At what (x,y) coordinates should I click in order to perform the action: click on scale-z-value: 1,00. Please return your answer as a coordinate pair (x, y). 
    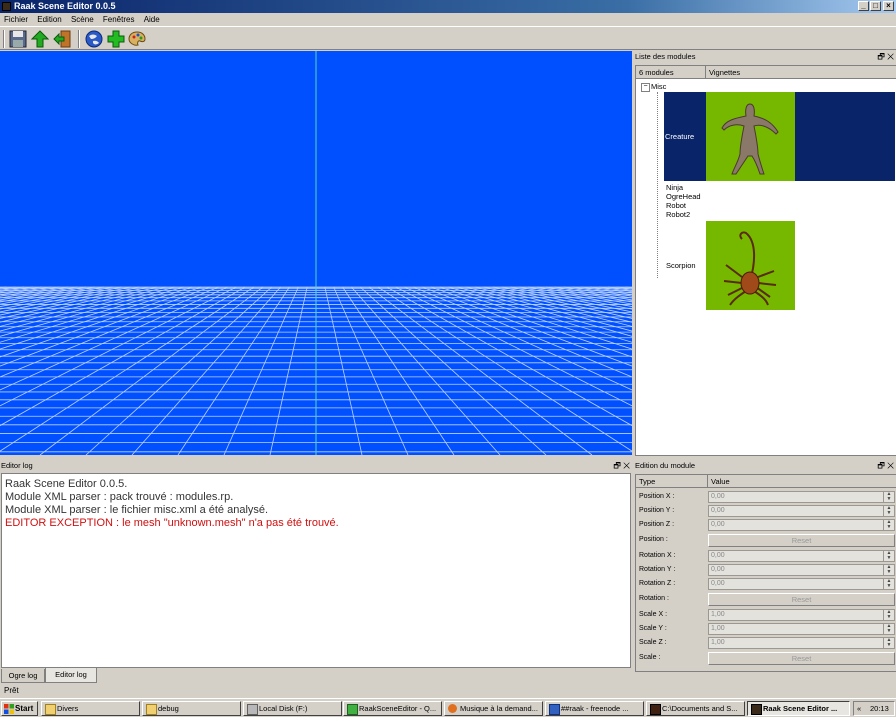
    Looking at the image, I should click on (718, 642).